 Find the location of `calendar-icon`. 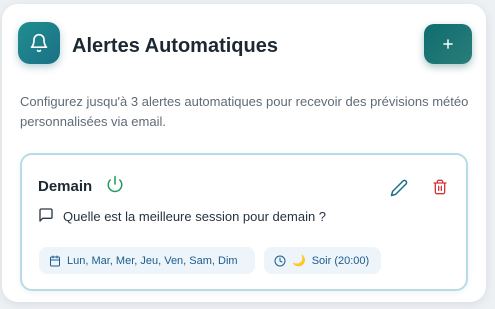

calendar-icon is located at coordinates (55, 261).